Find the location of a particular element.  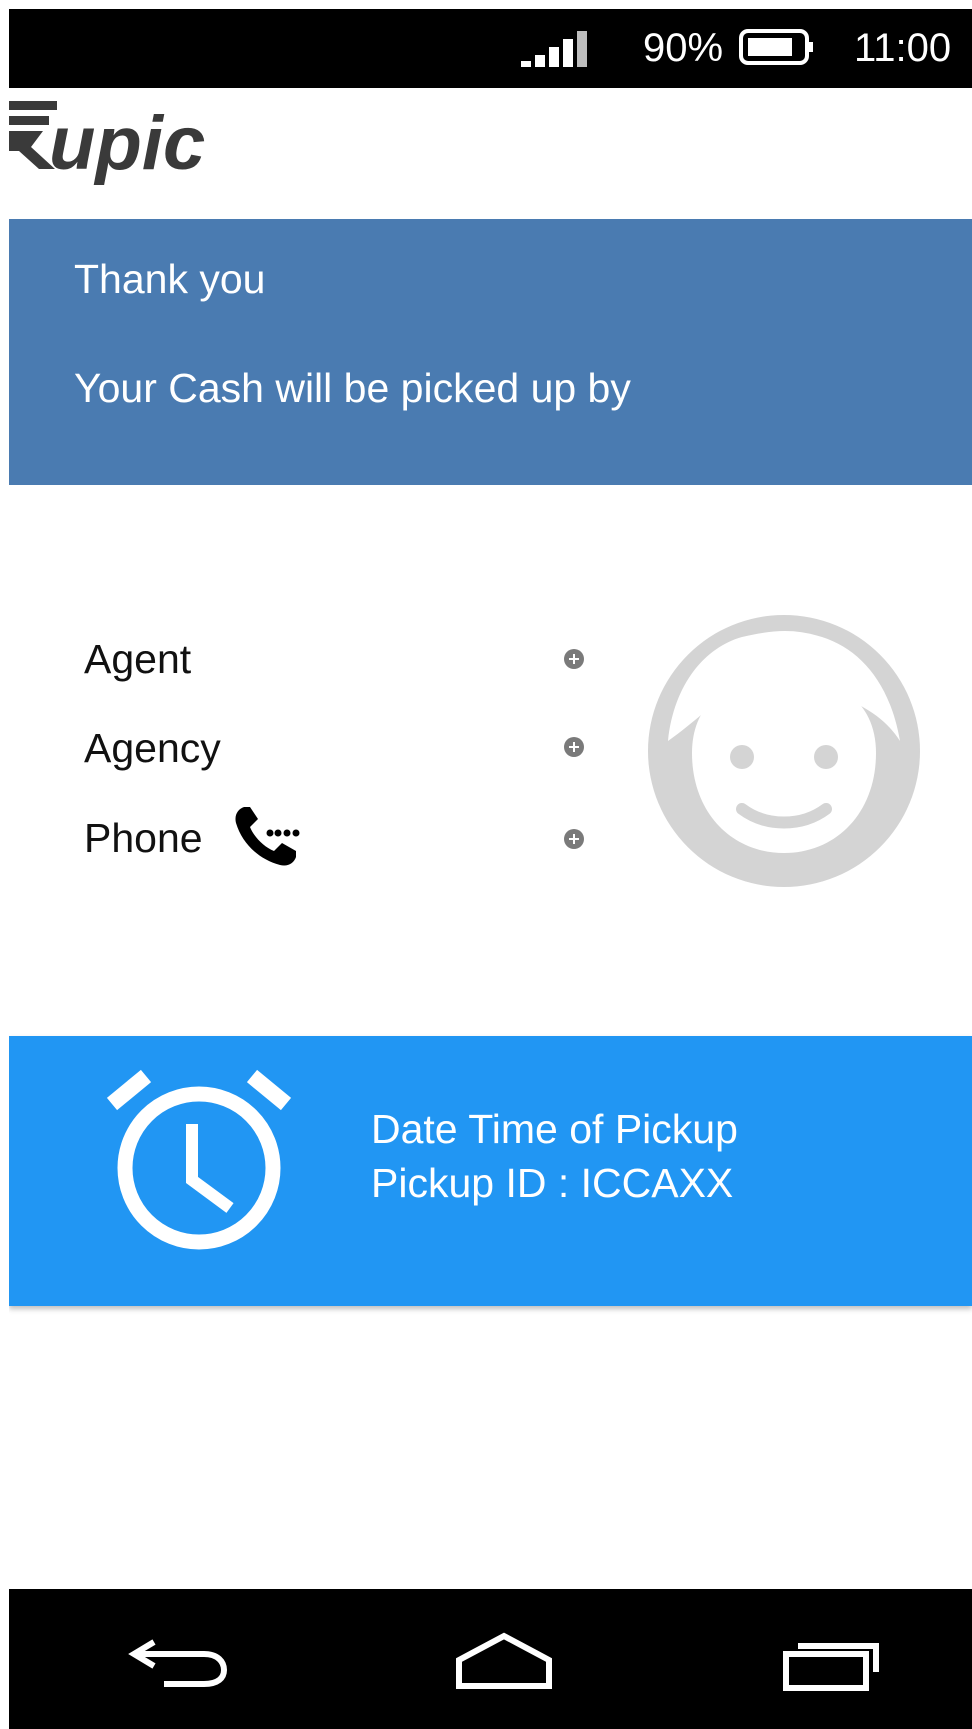

phone-add-icon is located at coordinates (574, 839).